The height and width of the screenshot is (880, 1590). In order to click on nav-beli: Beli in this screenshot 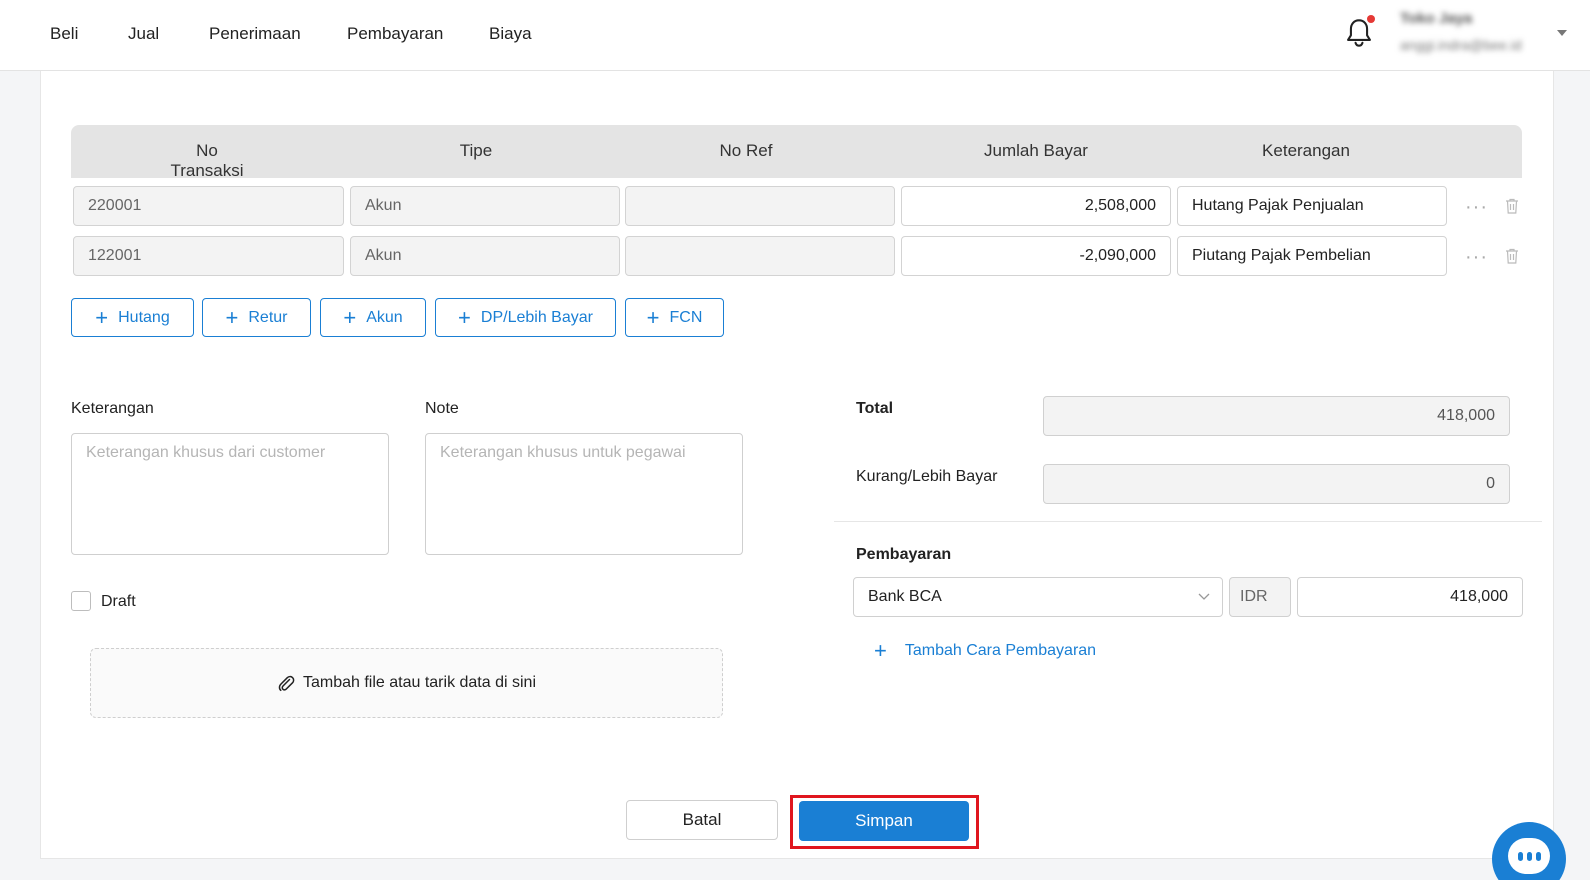, I will do `click(64, 34)`.